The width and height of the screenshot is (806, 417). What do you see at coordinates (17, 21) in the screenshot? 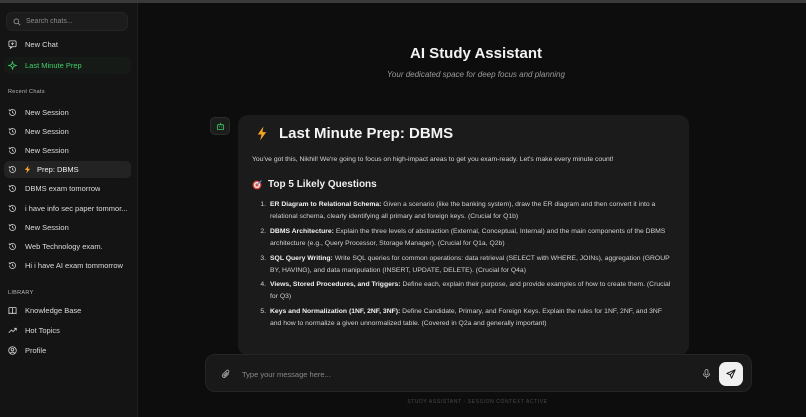
I see `search-icon` at bounding box center [17, 21].